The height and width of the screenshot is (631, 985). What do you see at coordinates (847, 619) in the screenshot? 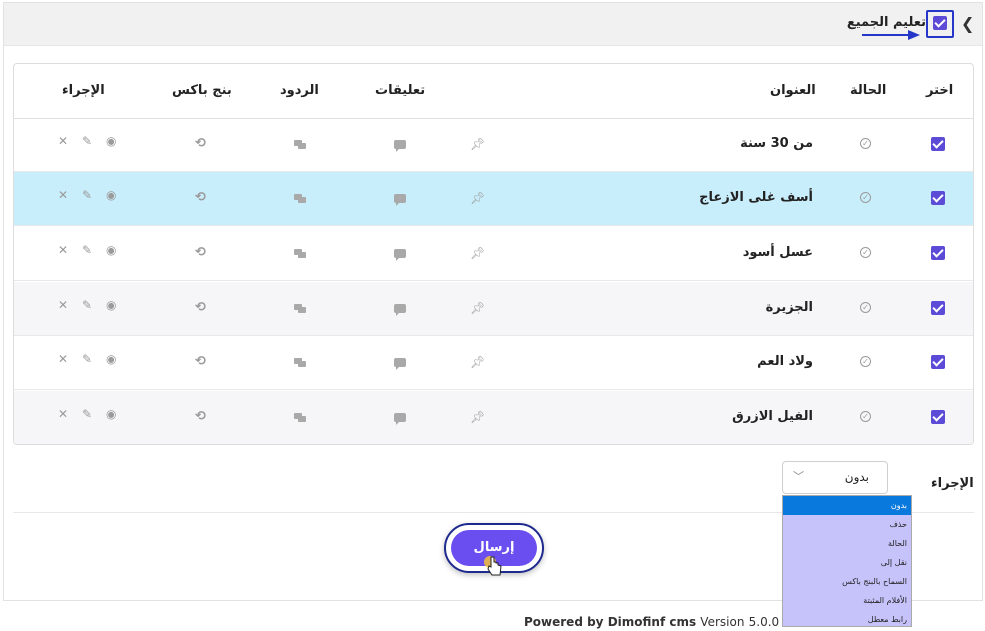
I see `dropdown-option: رابط معطل` at bounding box center [847, 619].